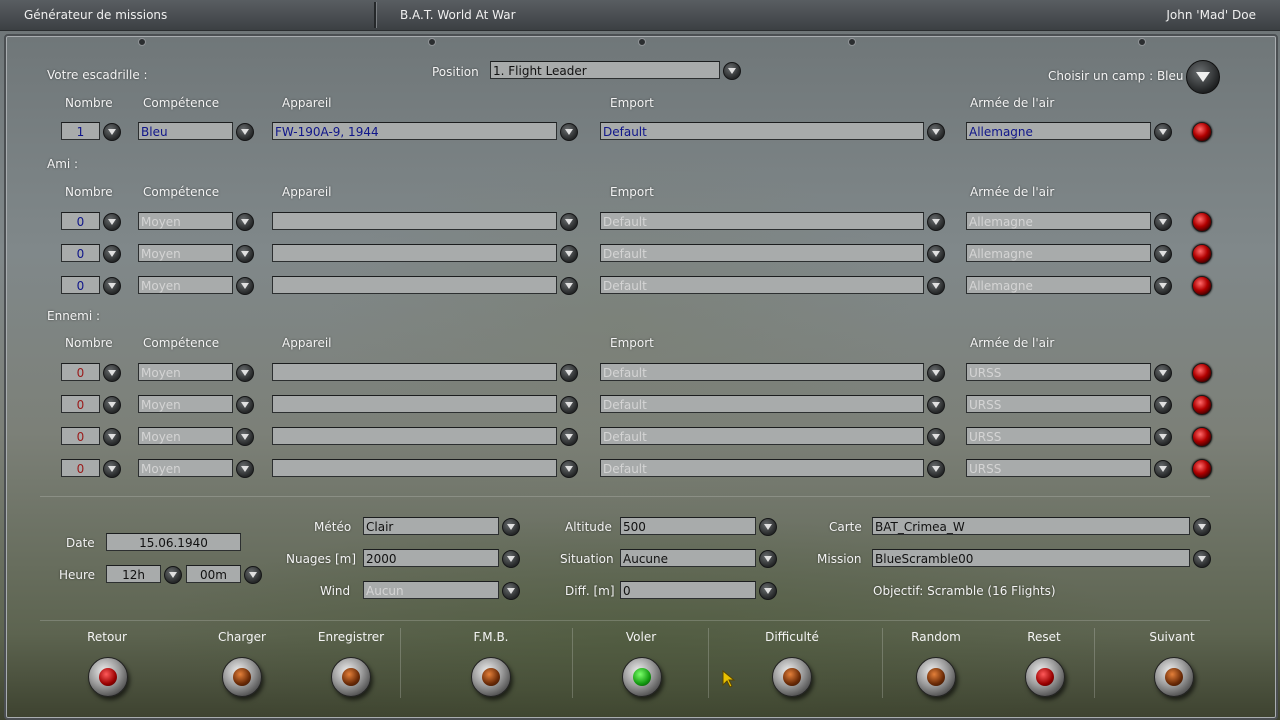 The height and width of the screenshot is (720, 1280). What do you see at coordinates (768, 591) in the screenshot?
I see `diff-dropdown-icon` at bounding box center [768, 591].